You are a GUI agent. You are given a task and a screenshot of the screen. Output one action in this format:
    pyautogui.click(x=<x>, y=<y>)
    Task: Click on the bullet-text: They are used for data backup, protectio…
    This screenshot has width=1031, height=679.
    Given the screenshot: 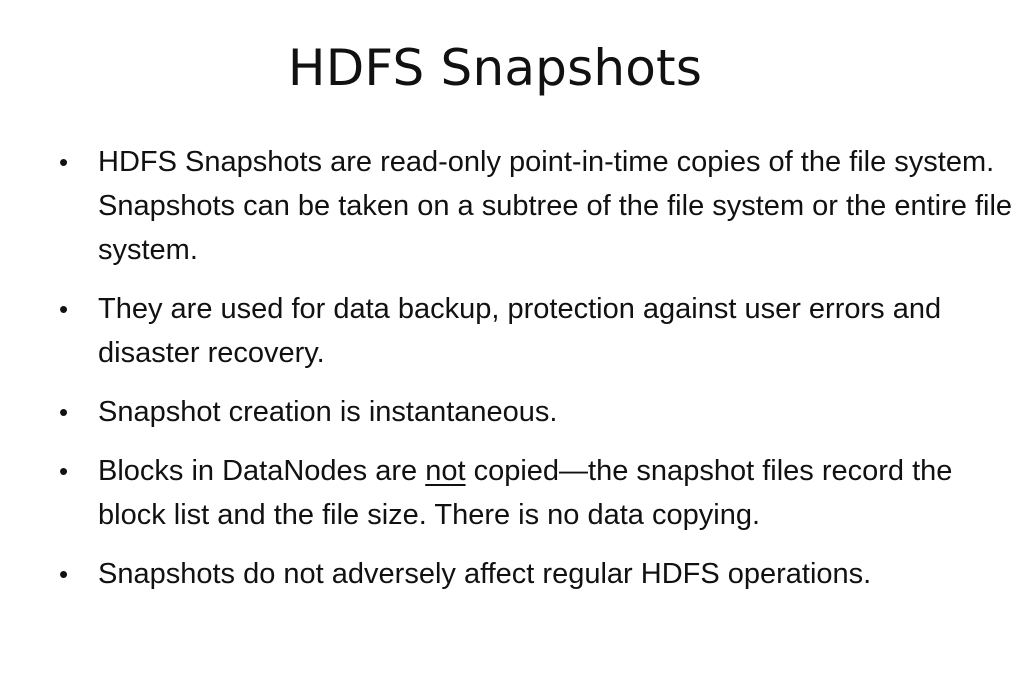 What is the action you would take?
    pyautogui.click(x=520, y=331)
    